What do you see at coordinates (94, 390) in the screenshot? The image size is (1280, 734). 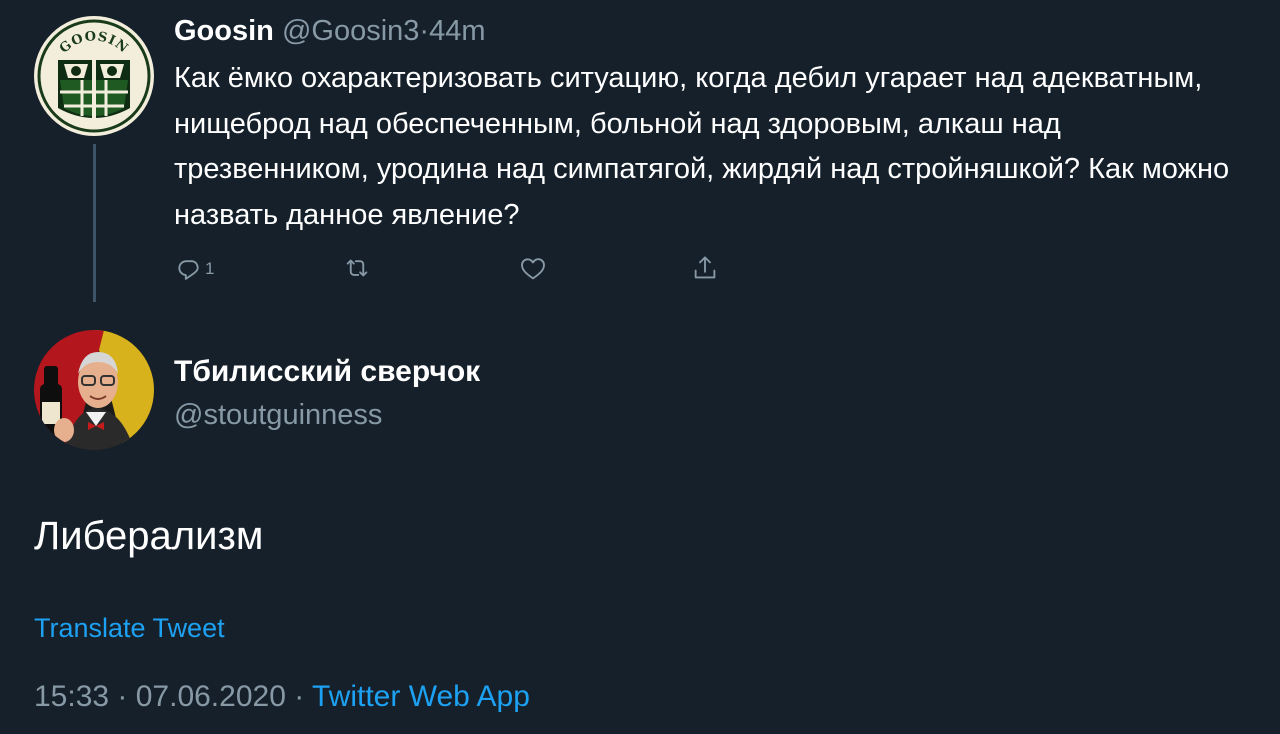 I see `stoutguinness-avatar` at bounding box center [94, 390].